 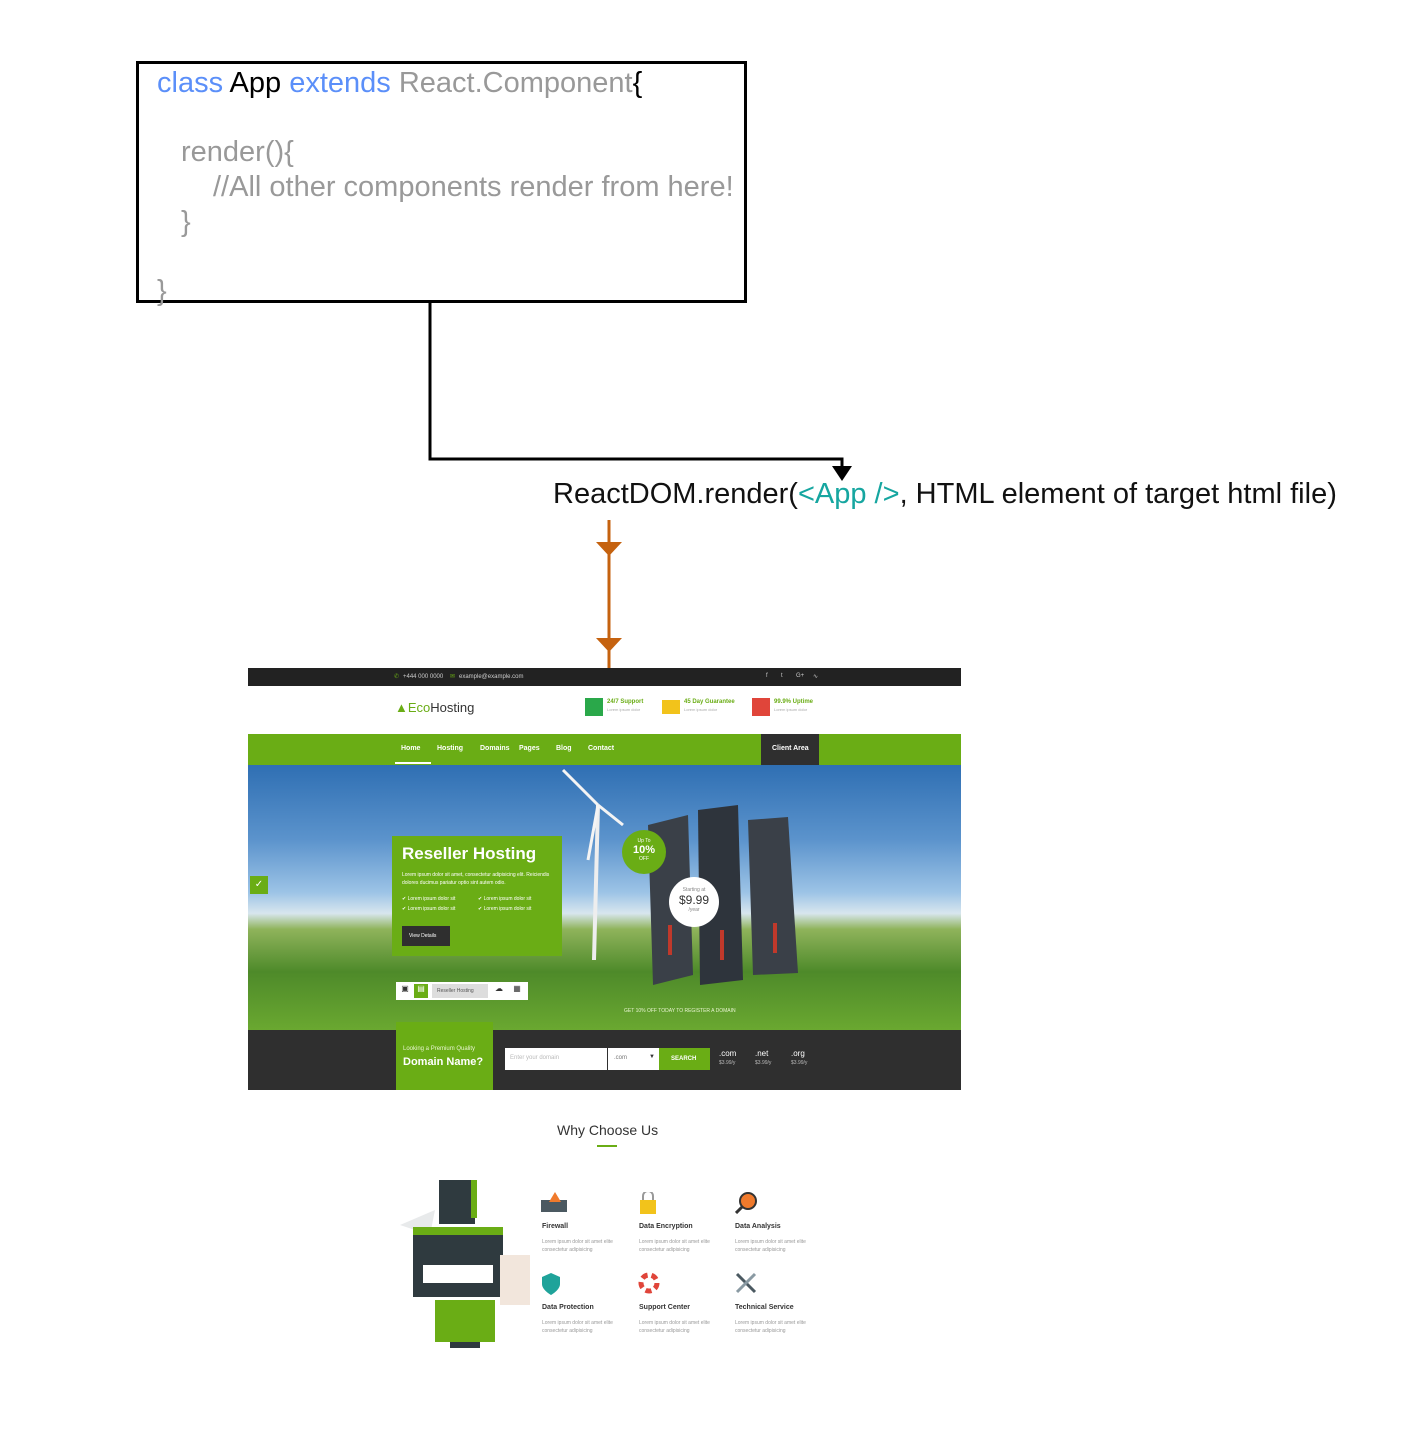 I want to click on shield-icon, so click(x=551, y=1284).